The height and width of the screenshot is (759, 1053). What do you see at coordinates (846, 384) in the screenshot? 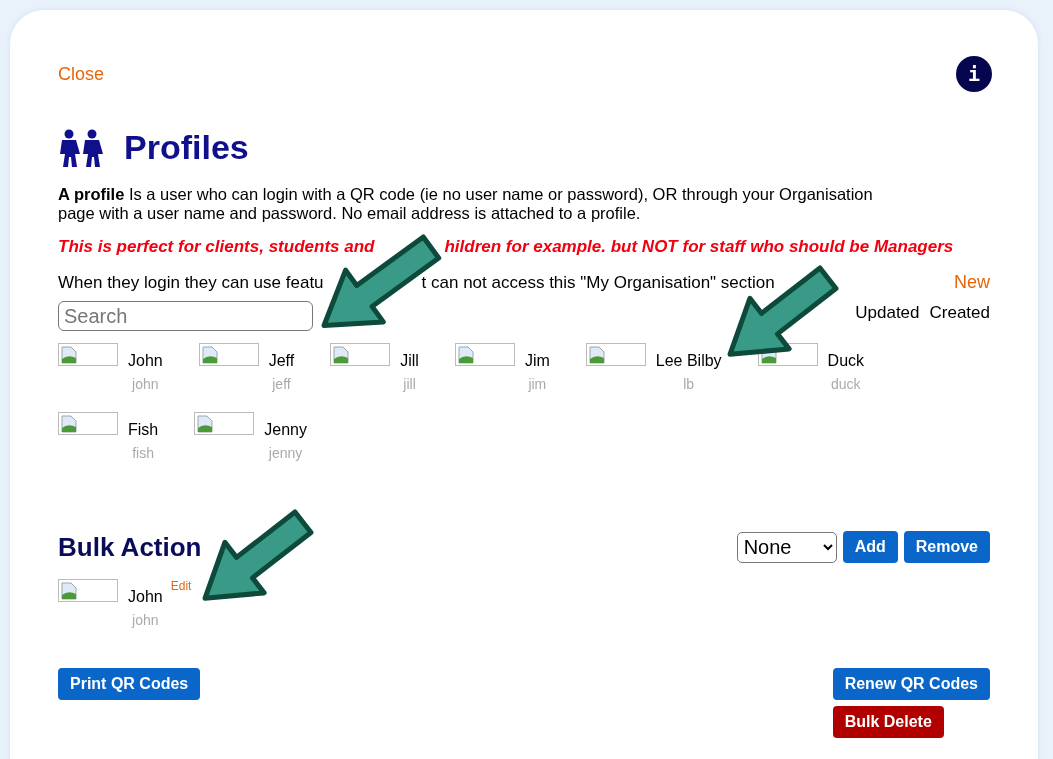
I see `profile-username: duck` at bounding box center [846, 384].